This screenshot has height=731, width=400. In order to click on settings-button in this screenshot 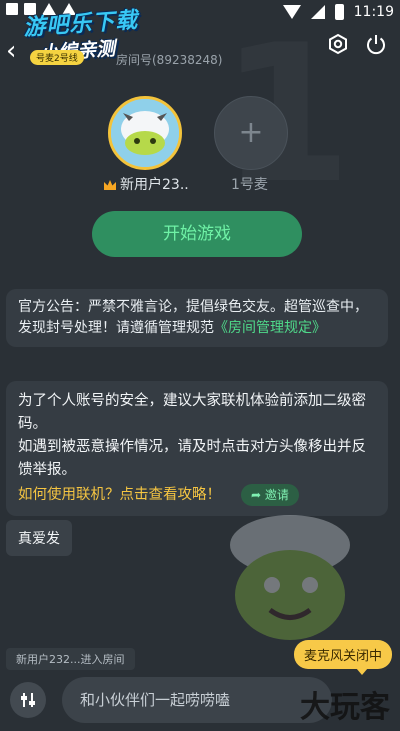, I will do `click(338, 44)`.